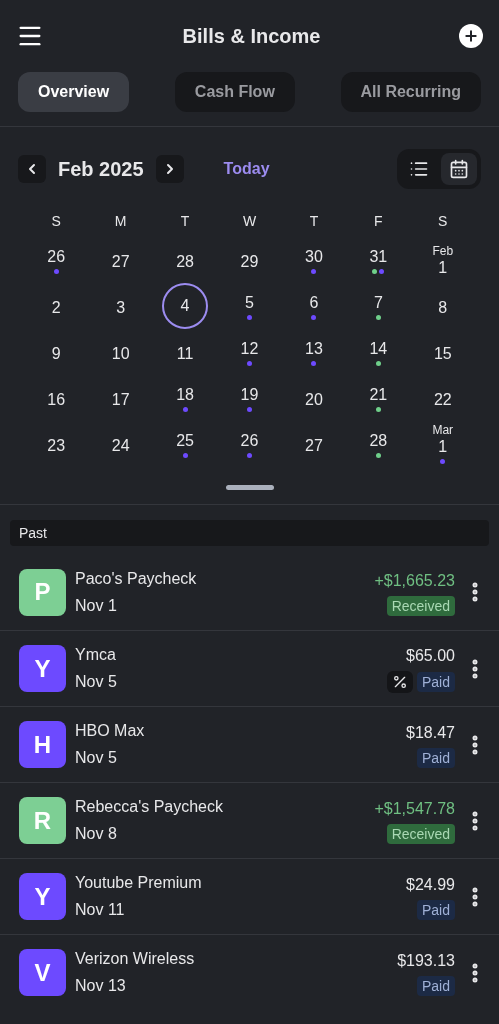 This screenshot has width=499, height=1024. I want to click on calendar-day: 7, so click(378, 303).